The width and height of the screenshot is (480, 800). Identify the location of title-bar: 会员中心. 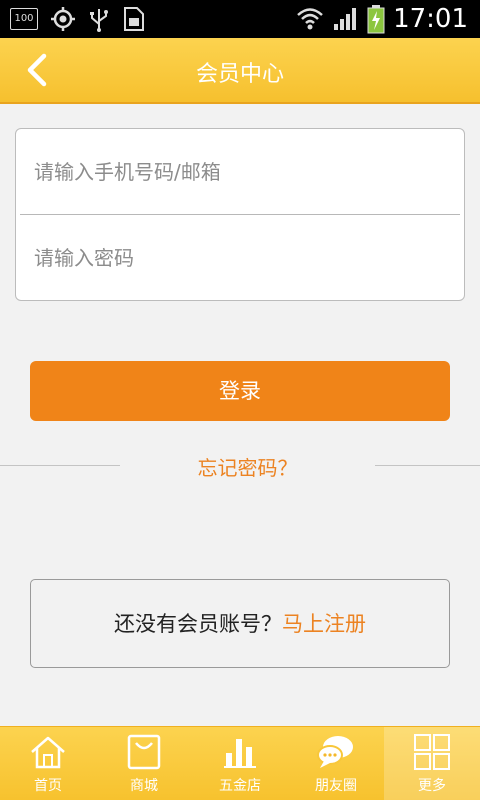
(240, 71).